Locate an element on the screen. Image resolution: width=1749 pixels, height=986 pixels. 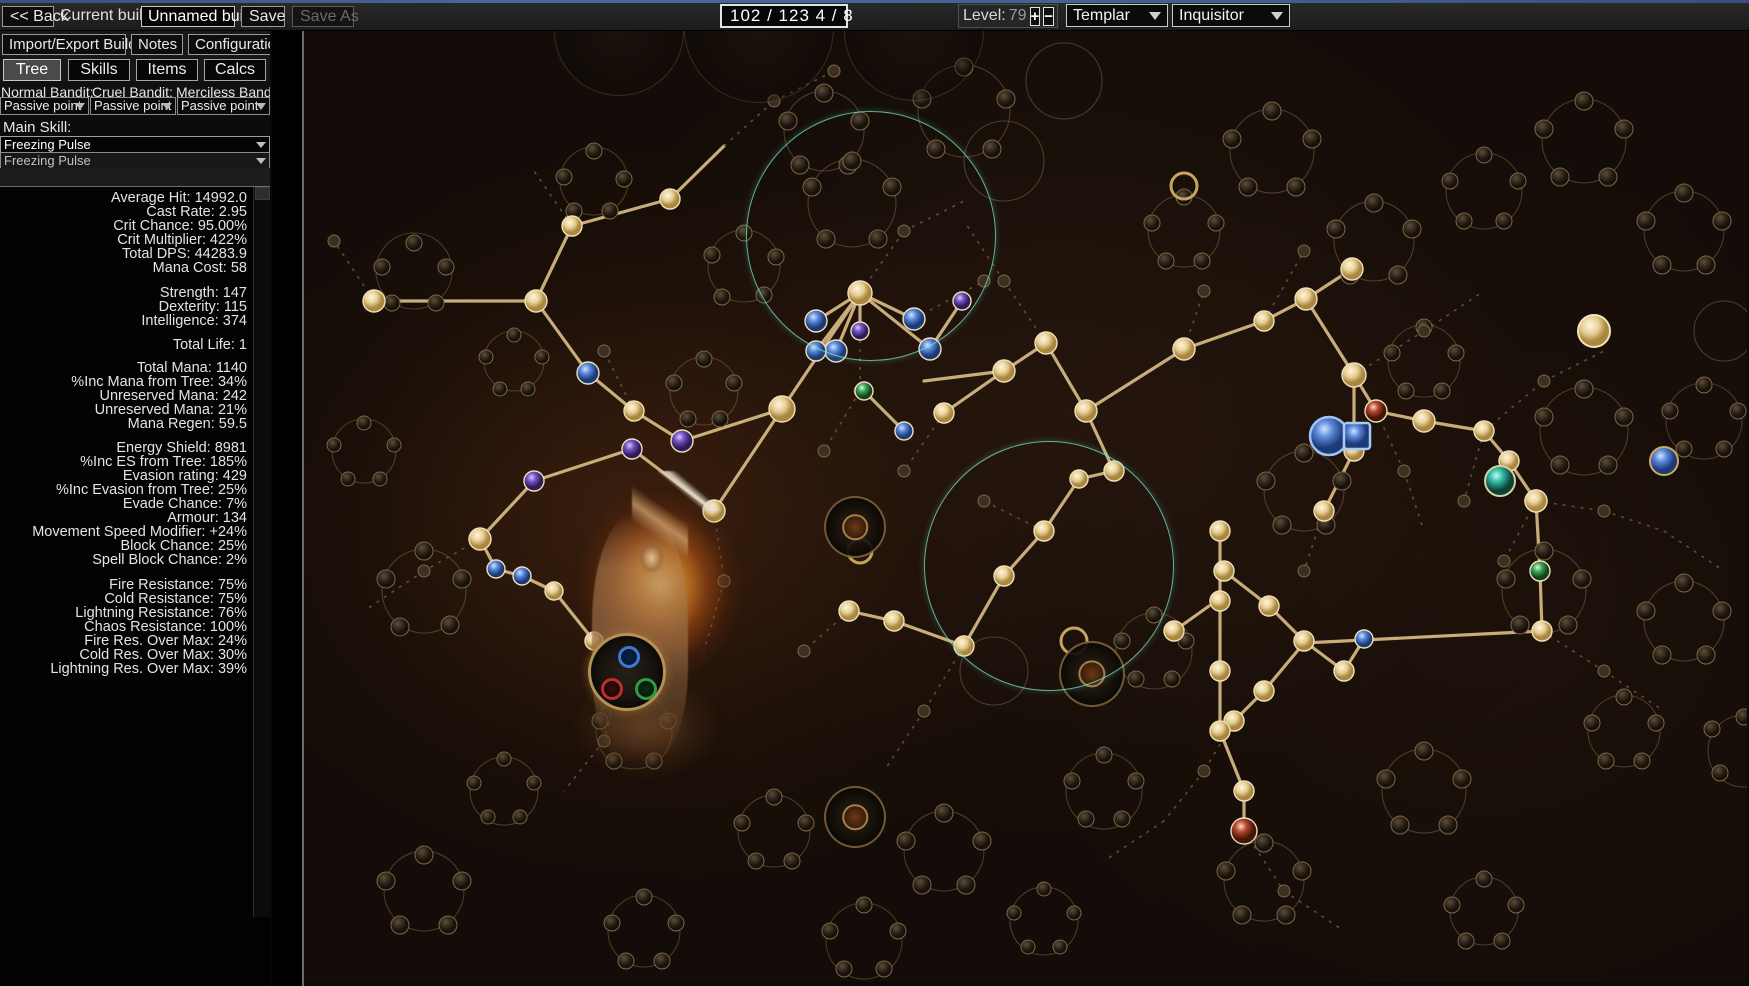
build-name-input: Unnamed build is located at coordinates (198, 16).